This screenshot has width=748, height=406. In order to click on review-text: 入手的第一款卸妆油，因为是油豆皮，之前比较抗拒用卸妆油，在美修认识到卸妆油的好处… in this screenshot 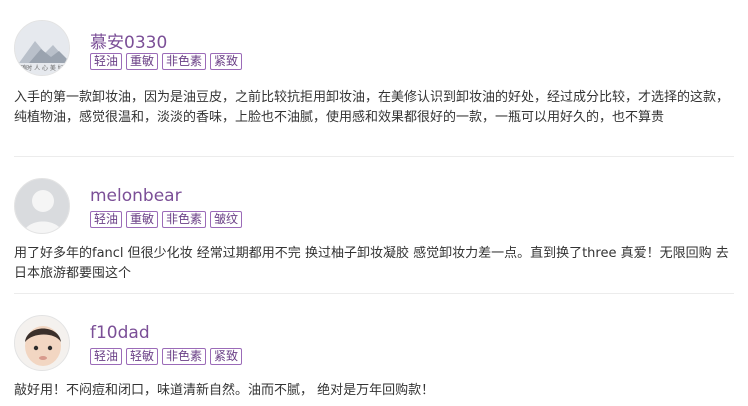, I will do `click(372, 107)`.